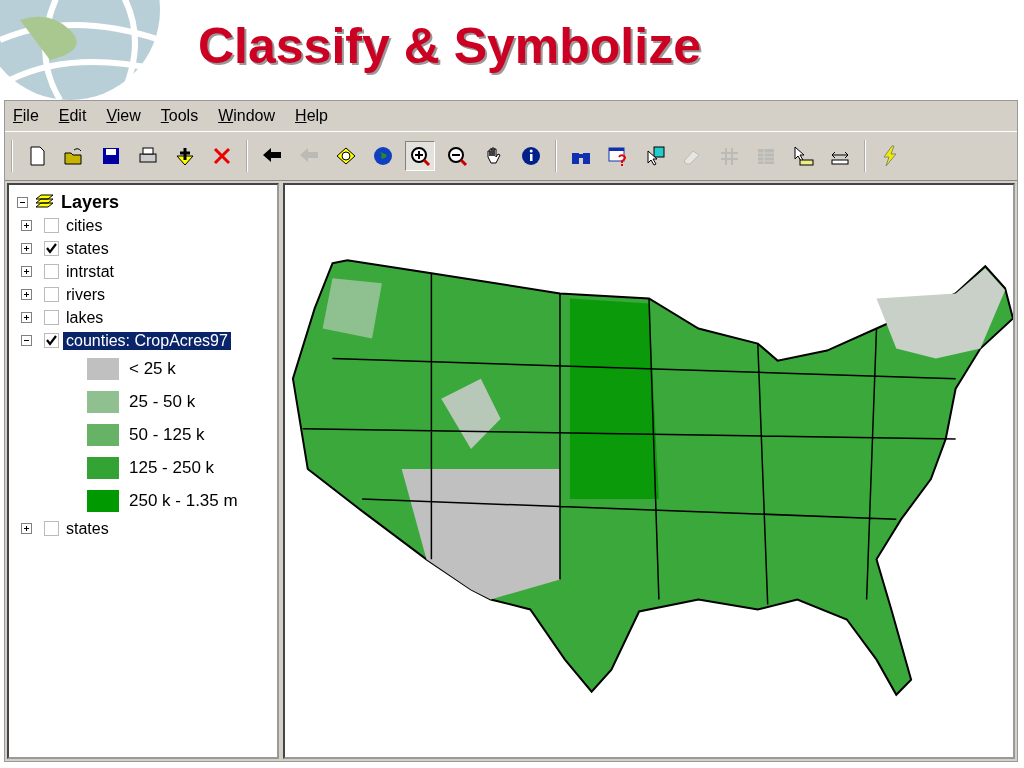 Image resolution: width=1024 pixels, height=768 pixels. What do you see at coordinates (183, 500) in the screenshot?
I see `legend-label: 250 k - 1.35 m` at bounding box center [183, 500].